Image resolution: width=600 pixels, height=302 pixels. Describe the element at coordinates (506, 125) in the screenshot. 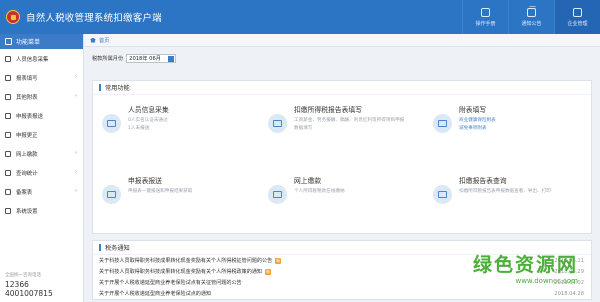

I see `func-schedule-fill: 附表填写 商业健康保险附表 减免事项附表` at that location.